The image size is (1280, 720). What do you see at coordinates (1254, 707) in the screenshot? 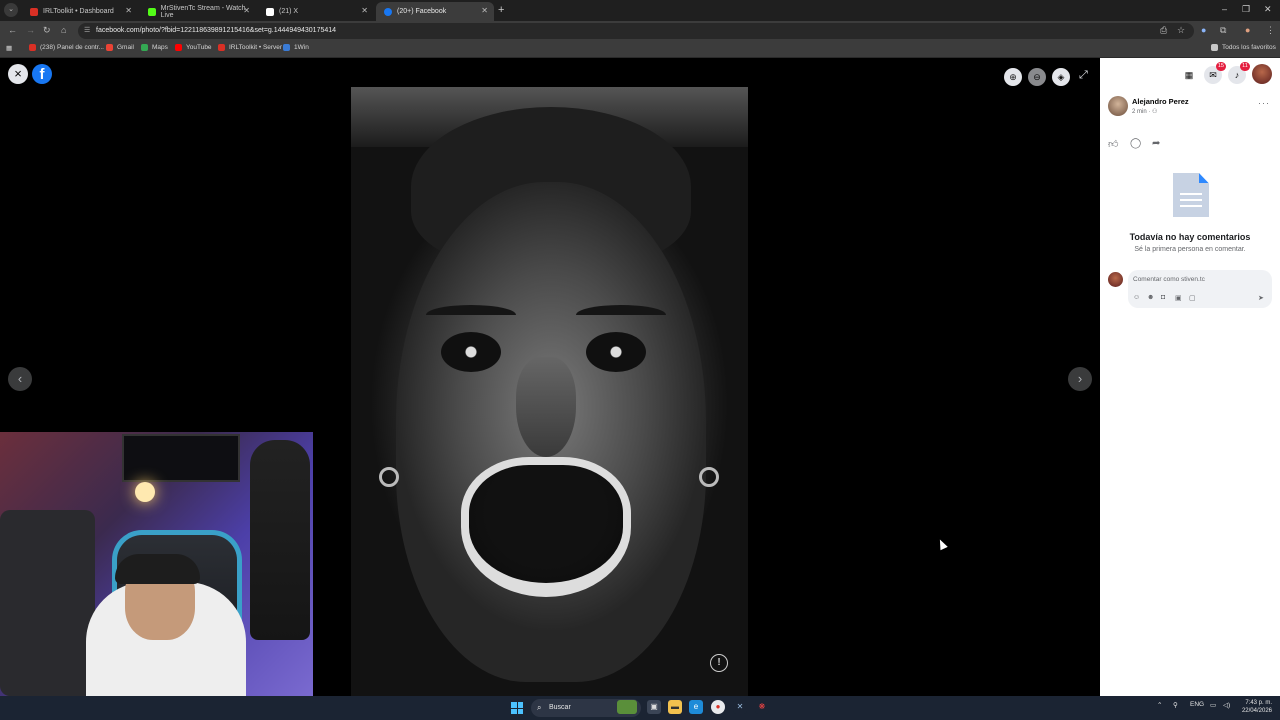
I see `taskbar-clock: 7:43 p. m. 22/04/2026` at bounding box center [1254, 707].